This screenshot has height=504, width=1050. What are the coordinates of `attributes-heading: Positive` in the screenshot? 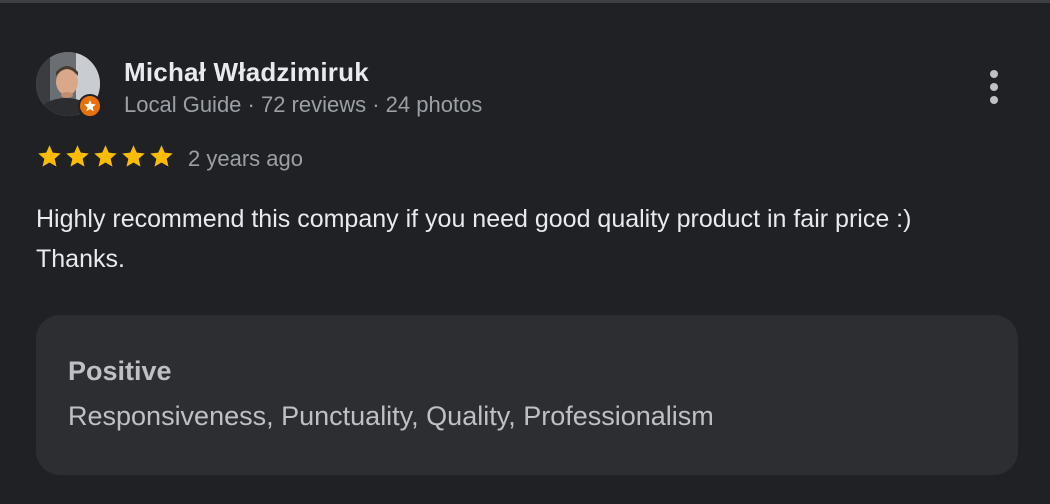 It's located at (120, 371).